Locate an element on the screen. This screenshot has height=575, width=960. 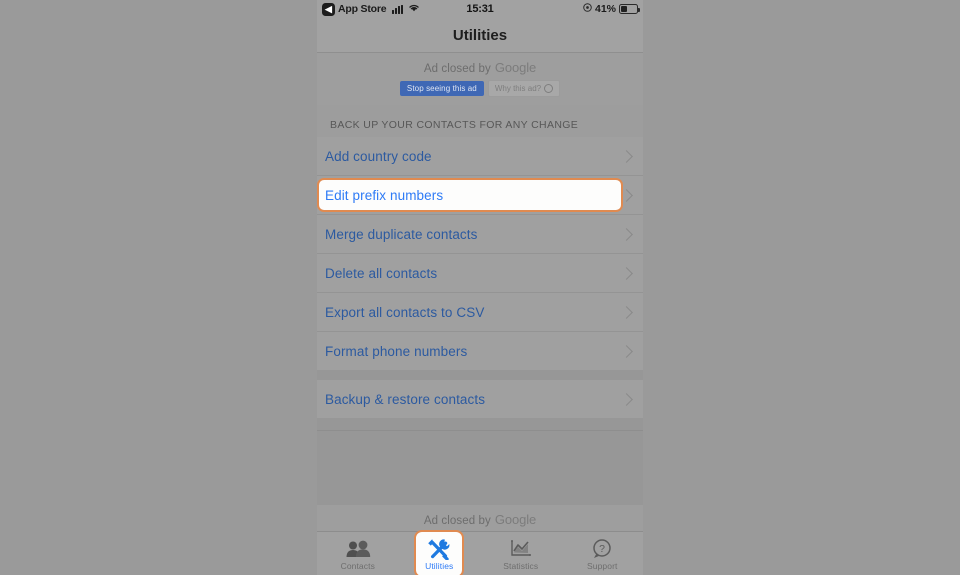
ad-closed-label-top: Ad closed by is located at coordinates (457, 69).